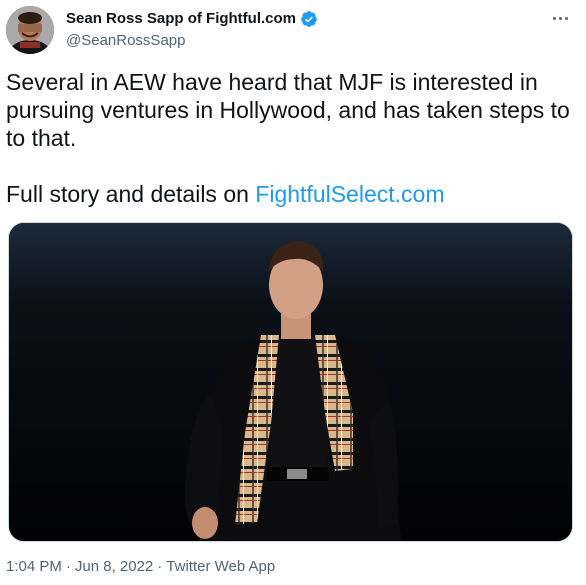 Image resolution: width=586 pixels, height=585 pixels. What do you see at coordinates (349, 194) in the screenshot?
I see `story-link: FightfulSelect.com` at bounding box center [349, 194].